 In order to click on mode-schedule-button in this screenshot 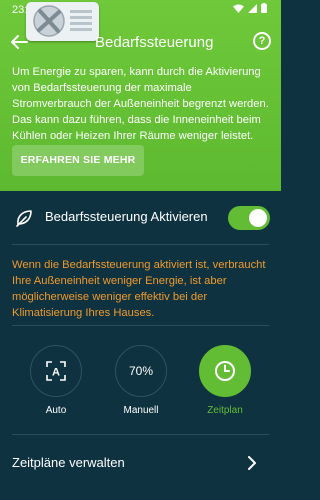, I will do `click(225, 371)`.